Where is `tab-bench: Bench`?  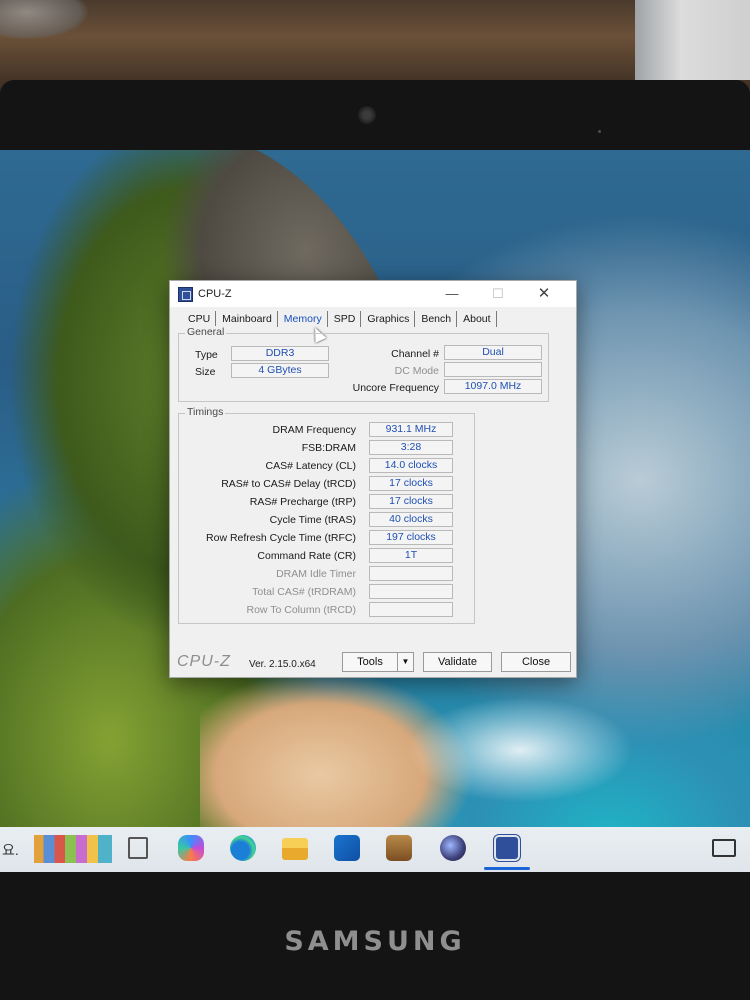 tab-bench: Bench is located at coordinates (436, 319).